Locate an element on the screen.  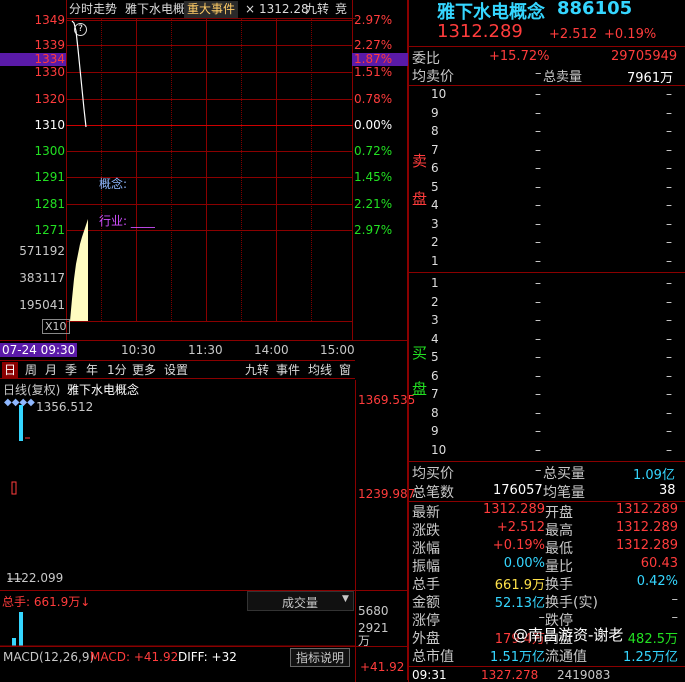
stat-label: 振幅 is located at coordinates (426, 567).